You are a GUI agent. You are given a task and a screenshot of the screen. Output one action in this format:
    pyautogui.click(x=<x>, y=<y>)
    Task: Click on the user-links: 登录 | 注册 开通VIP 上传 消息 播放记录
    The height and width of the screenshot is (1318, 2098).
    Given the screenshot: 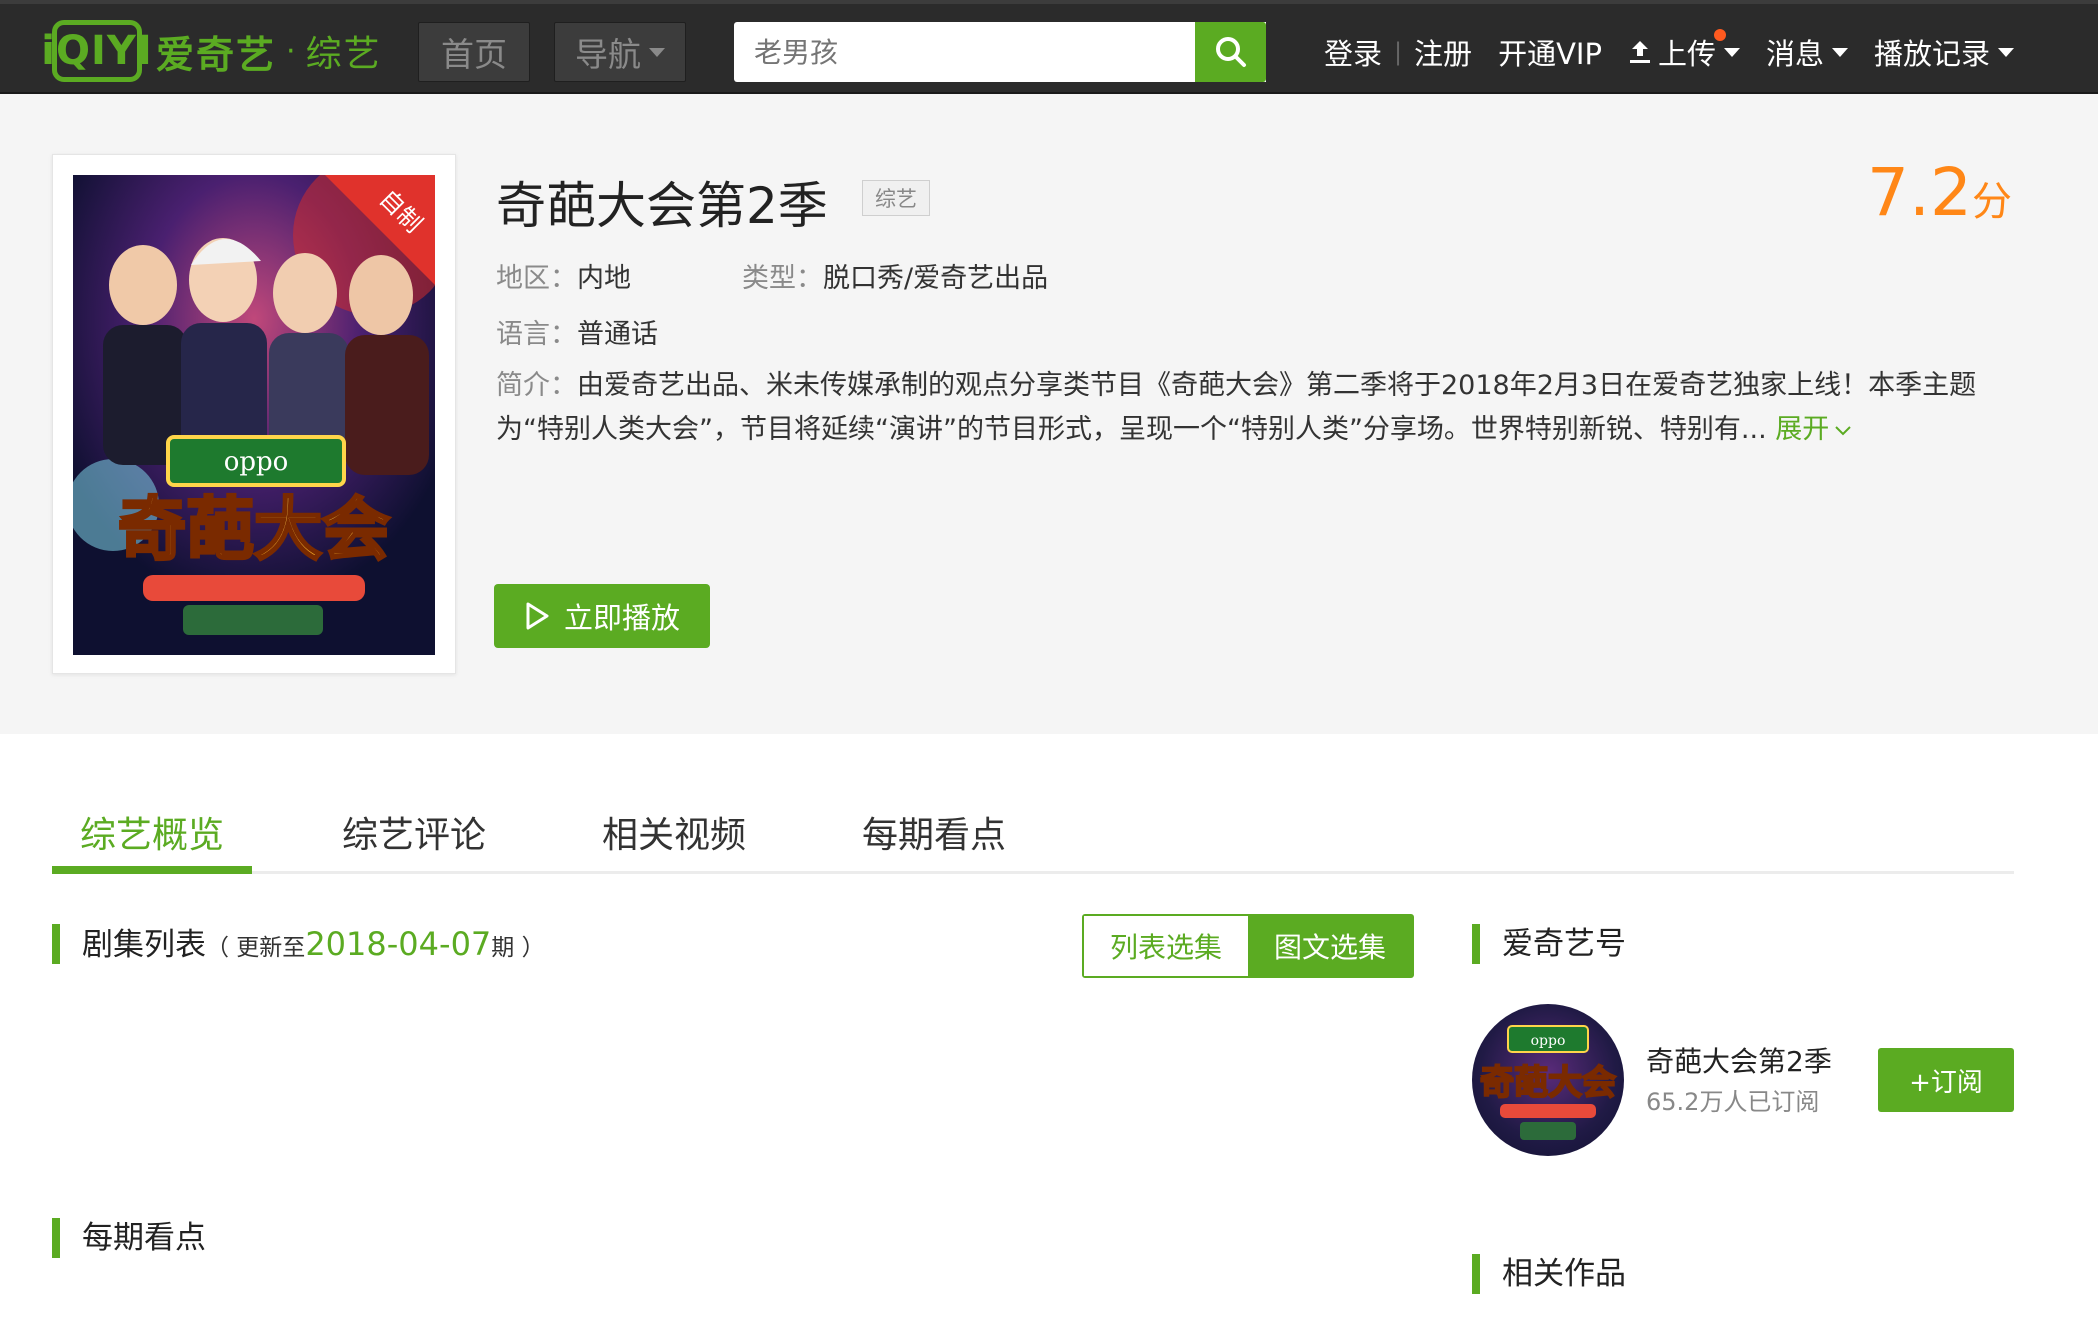 What is the action you would take?
    pyautogui.click(x=1669, y=52)
    